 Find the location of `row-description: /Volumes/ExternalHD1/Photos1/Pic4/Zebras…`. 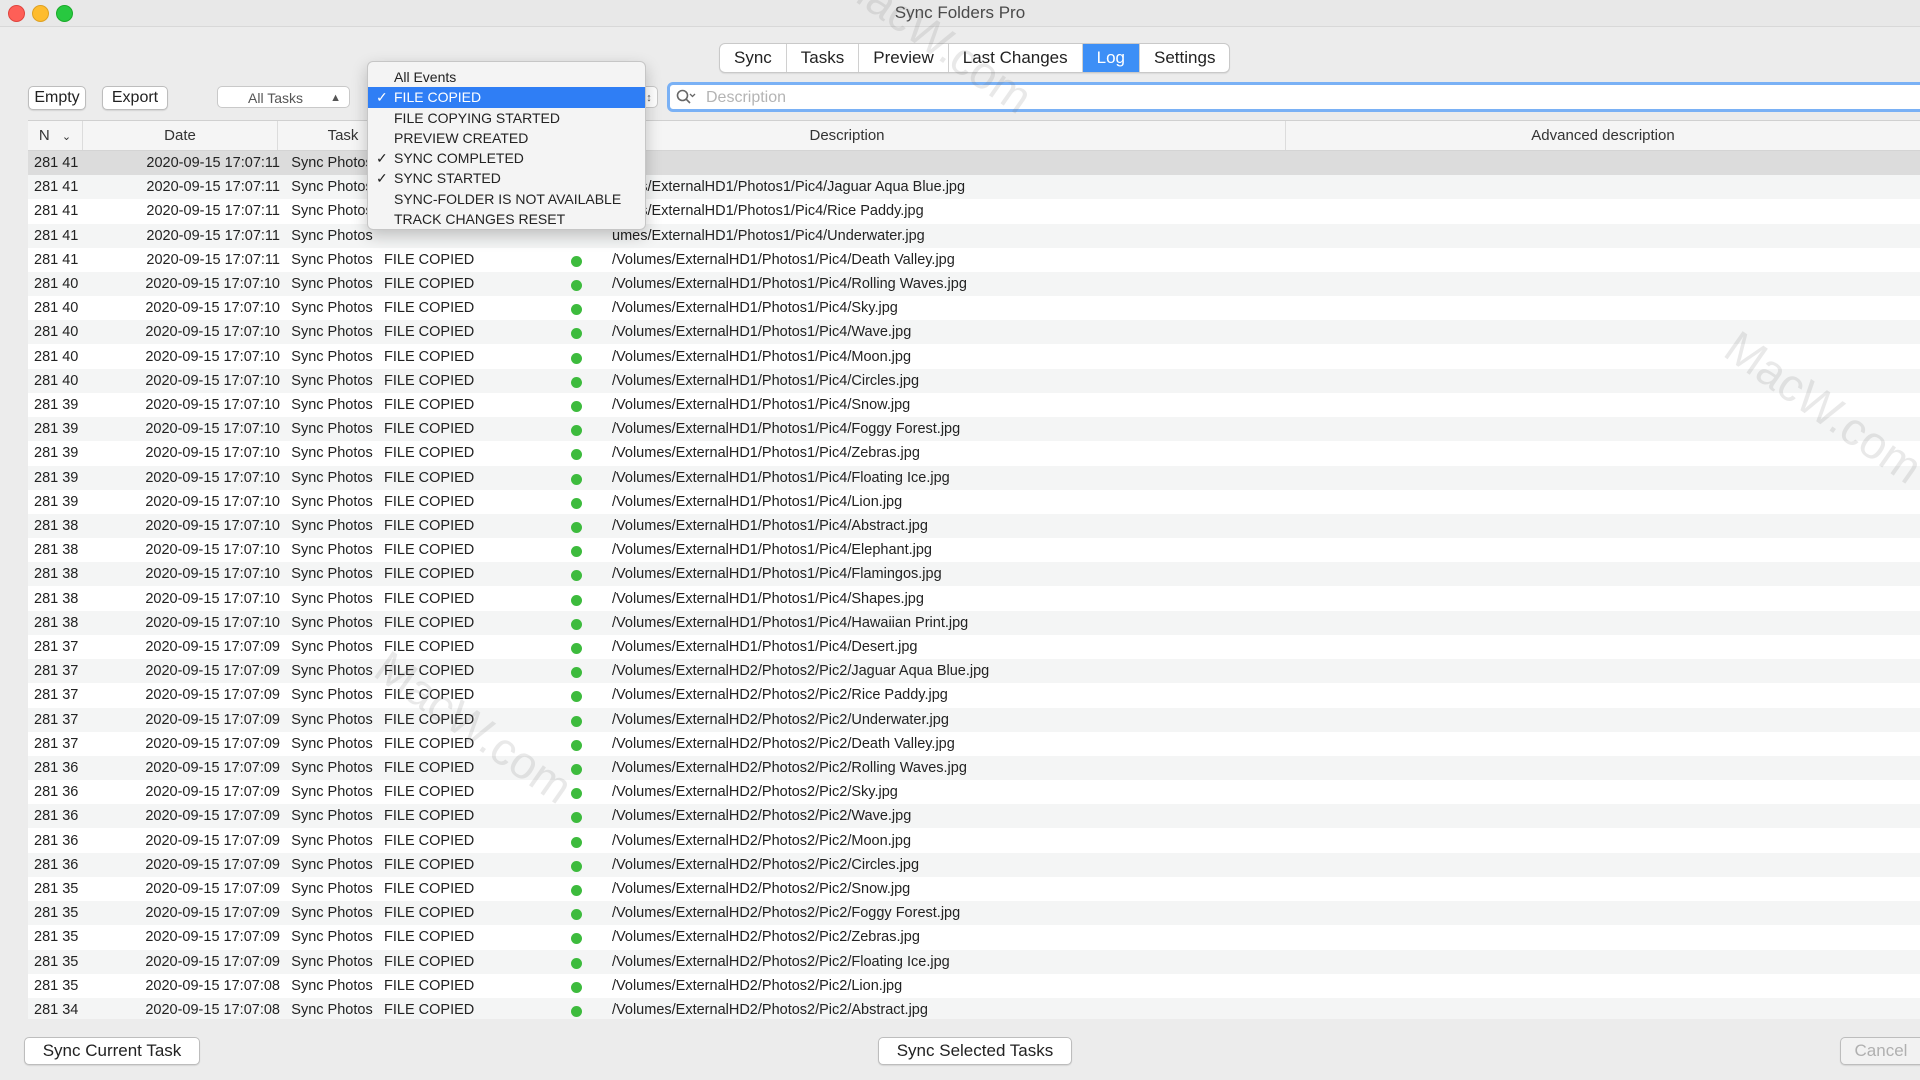

row-description: /Volumes/ExternalHD1/Photos1/Pic4/Zebras… is located at coordinates (766, 453).